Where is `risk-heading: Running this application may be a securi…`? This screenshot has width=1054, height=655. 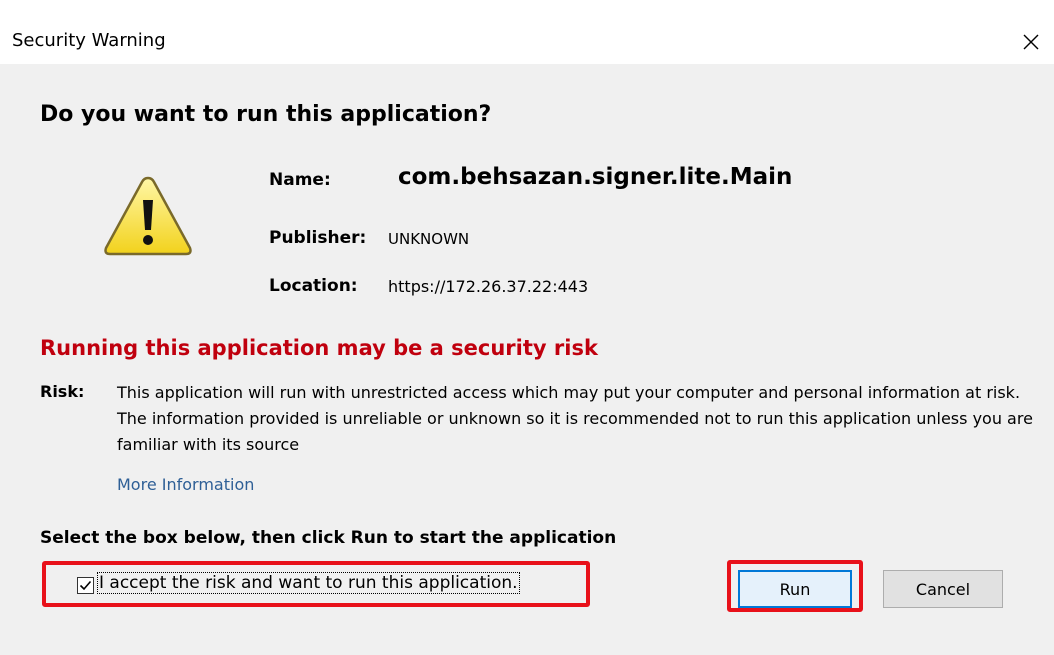
risk-heading: Running this application may be a securi… is located at coordinates (319, 348).